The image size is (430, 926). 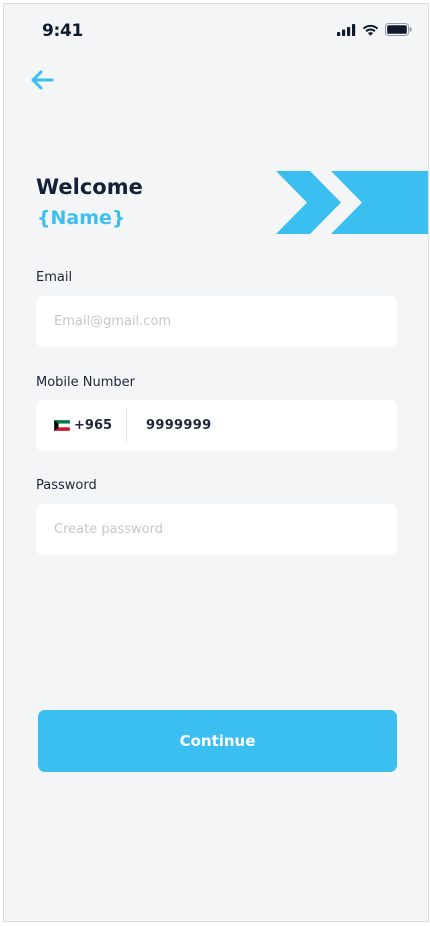 I want to click on email-label: Email, so click(x=54, y=277).